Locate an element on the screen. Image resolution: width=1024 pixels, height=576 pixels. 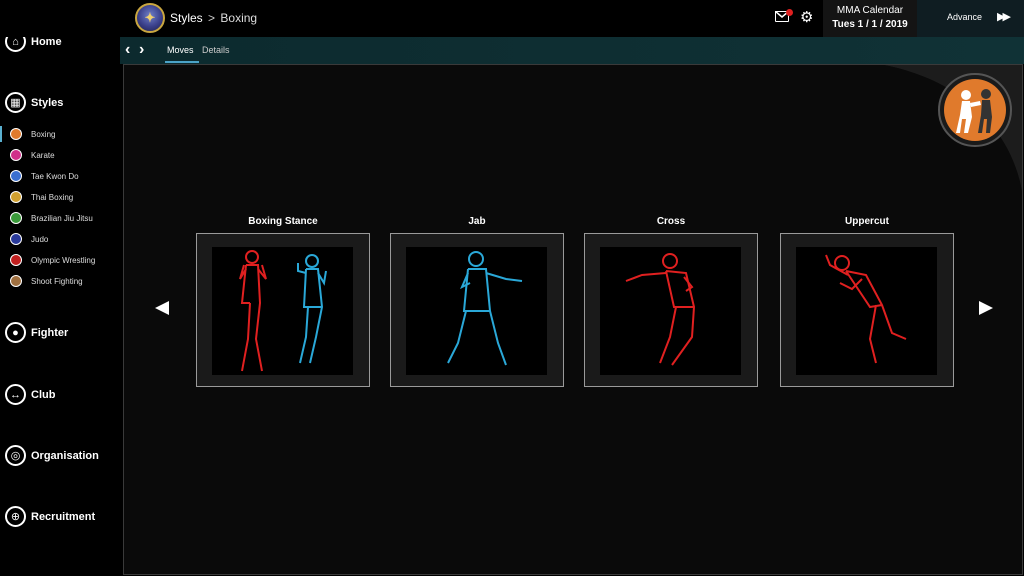
move-title: Uppercut is located at coordinates (867, 221).